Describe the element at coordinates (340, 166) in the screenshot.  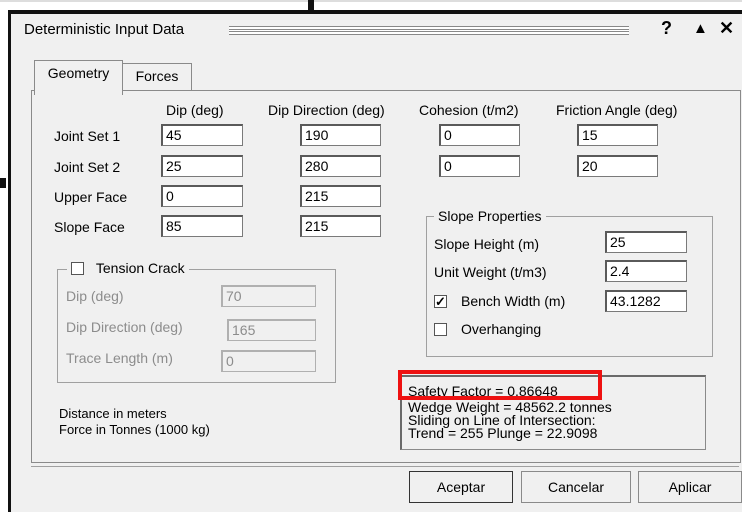
I see `joint-set-2-dip-direction-input: 280` at that location.